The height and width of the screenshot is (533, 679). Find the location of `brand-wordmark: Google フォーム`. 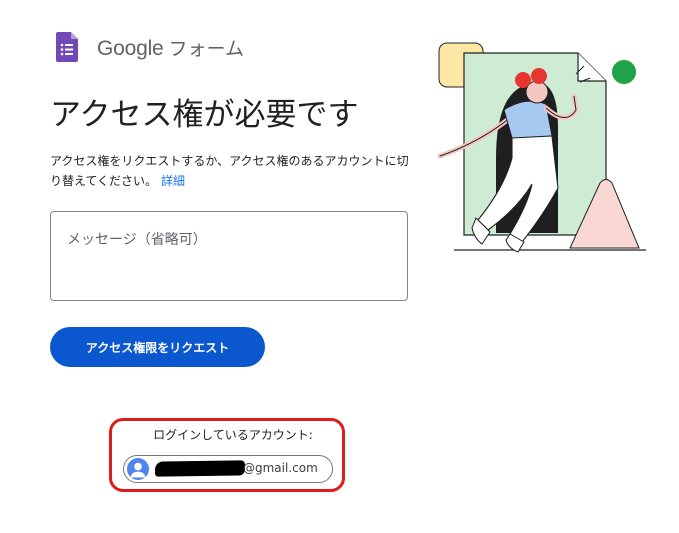

brand-wordmark: Google フォーム is located at coordinates (170, 47).